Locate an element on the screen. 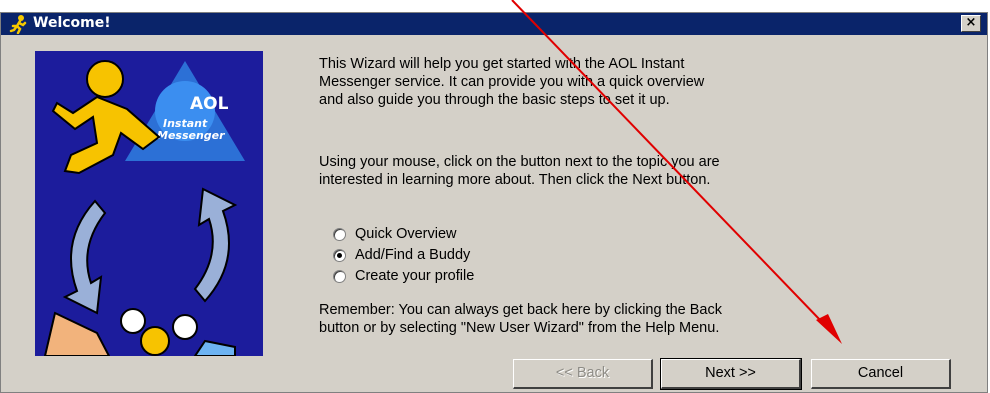  refresh-arrows-icon is located at coordinates (150, 251).